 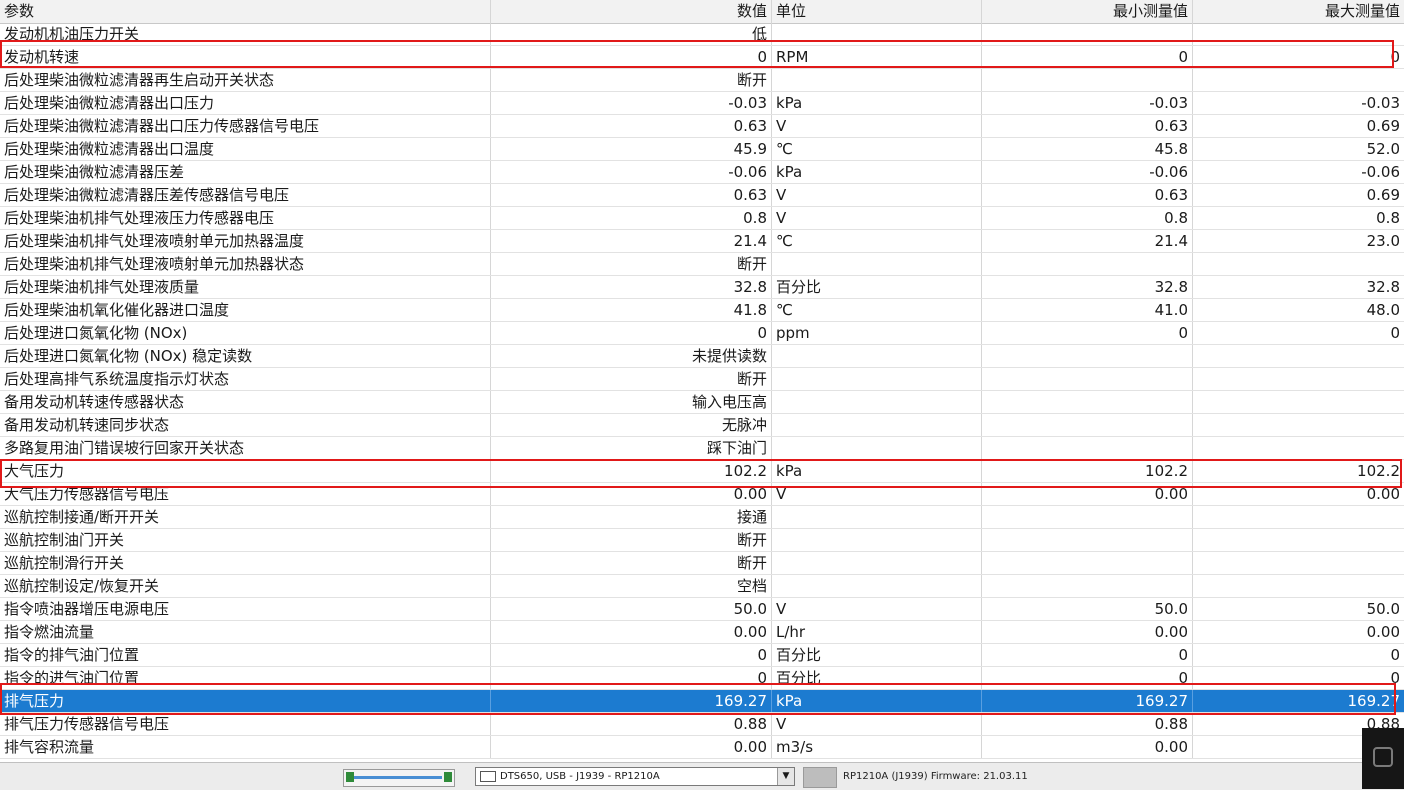 I want to click on cell-max: 50.0, so click(x=1383, y=609).